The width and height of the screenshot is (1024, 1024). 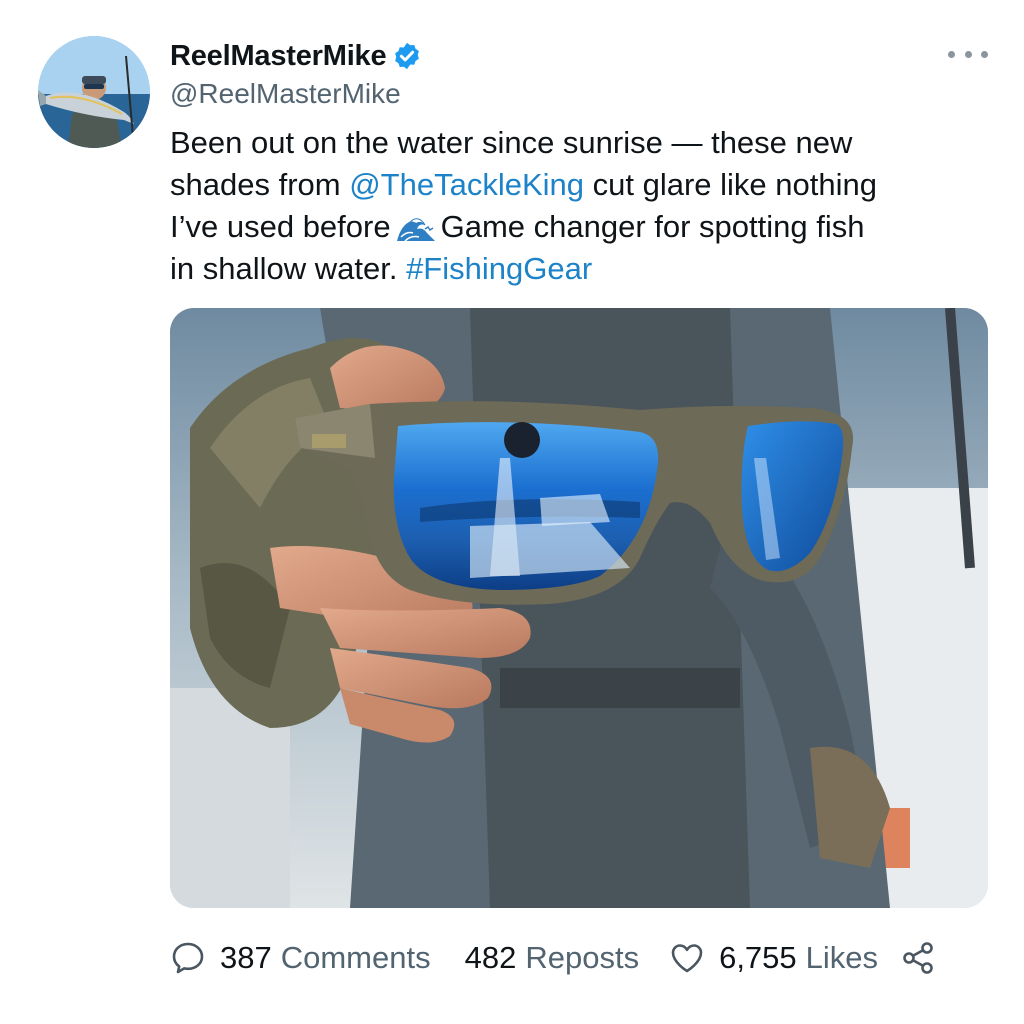 I want to click on author-name-row: ReelMasterMike, so click(x=296, y=56).